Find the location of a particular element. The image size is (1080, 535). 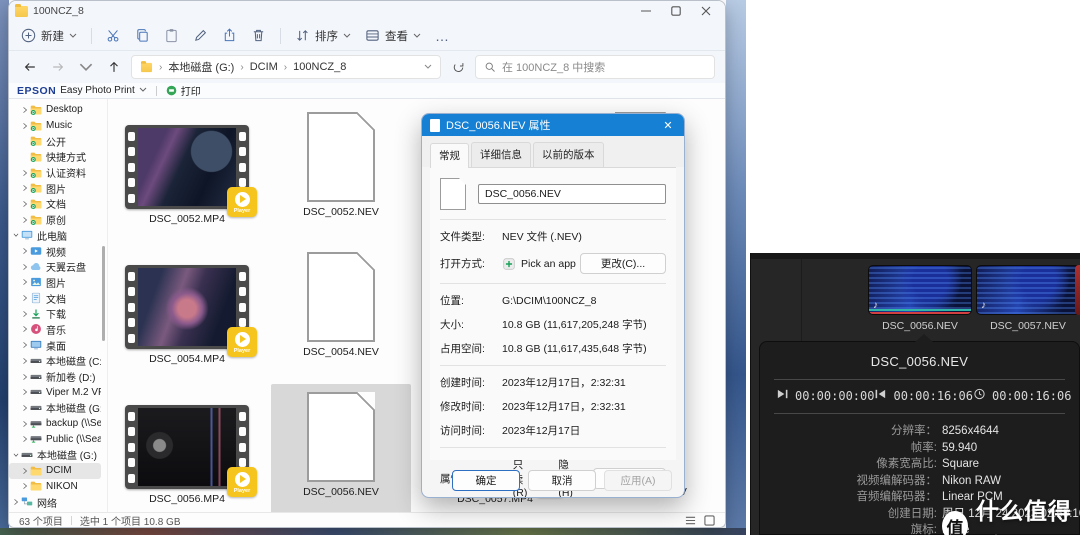

delete-button is located at coordinates (258, 35).